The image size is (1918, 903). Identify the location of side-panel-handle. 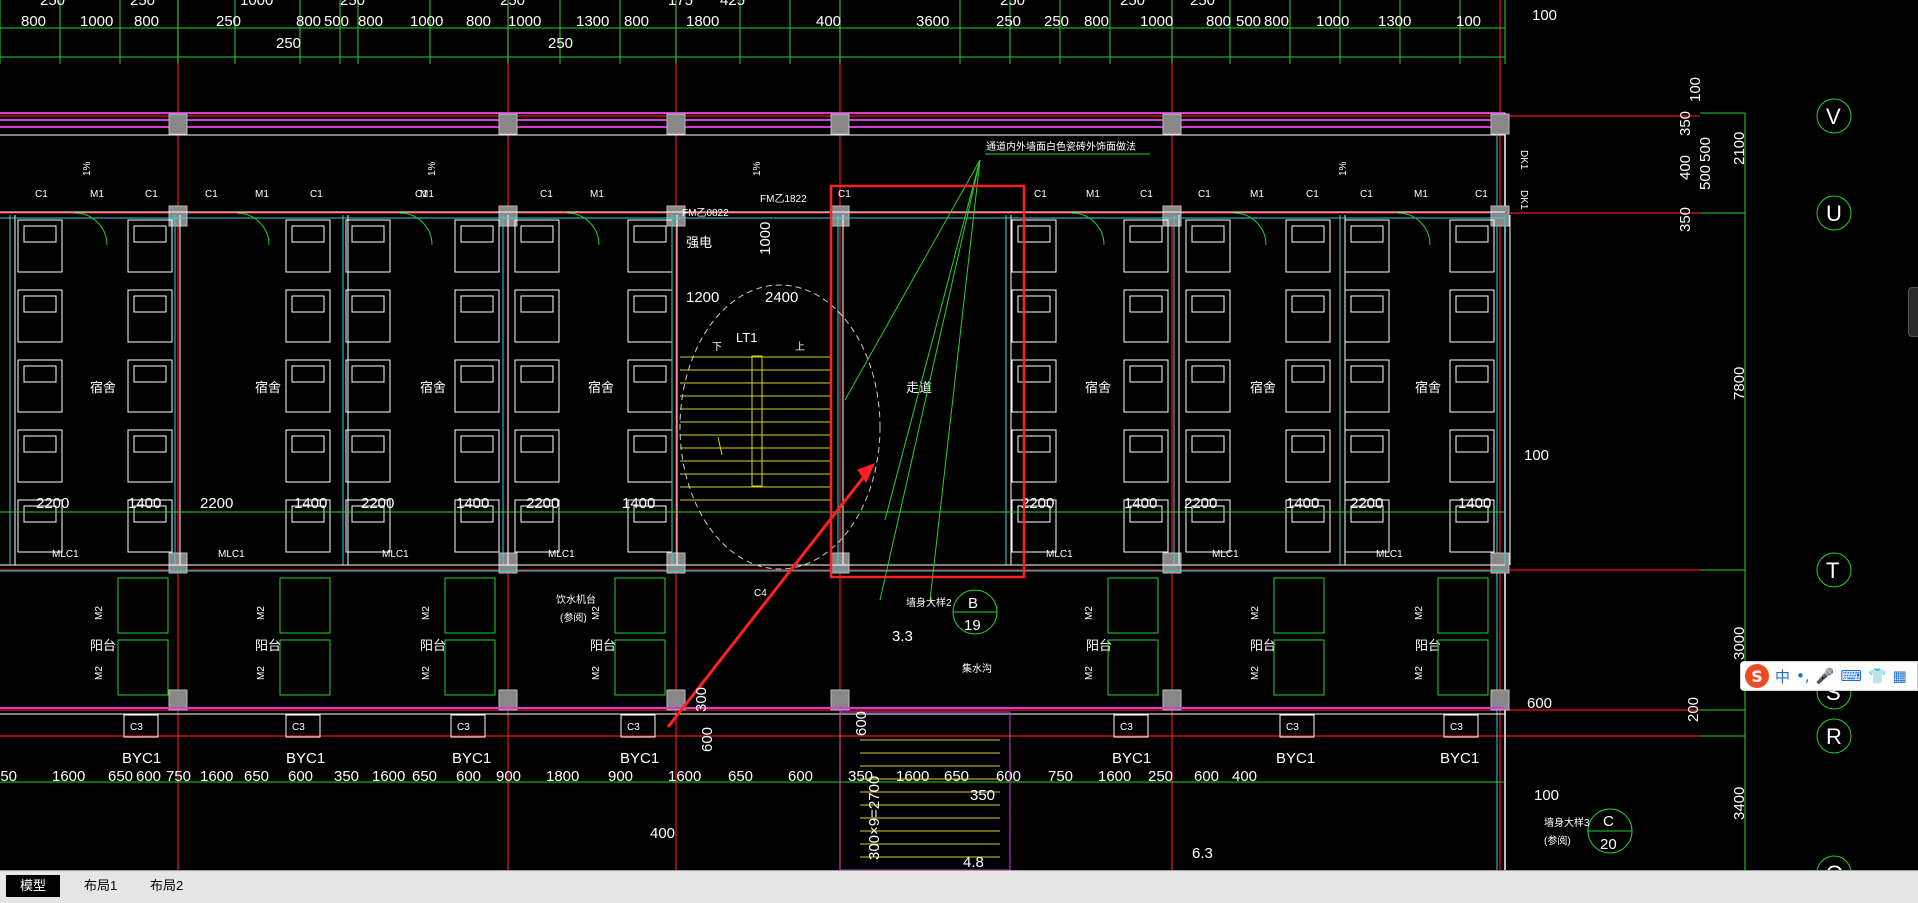
(1913, 312).